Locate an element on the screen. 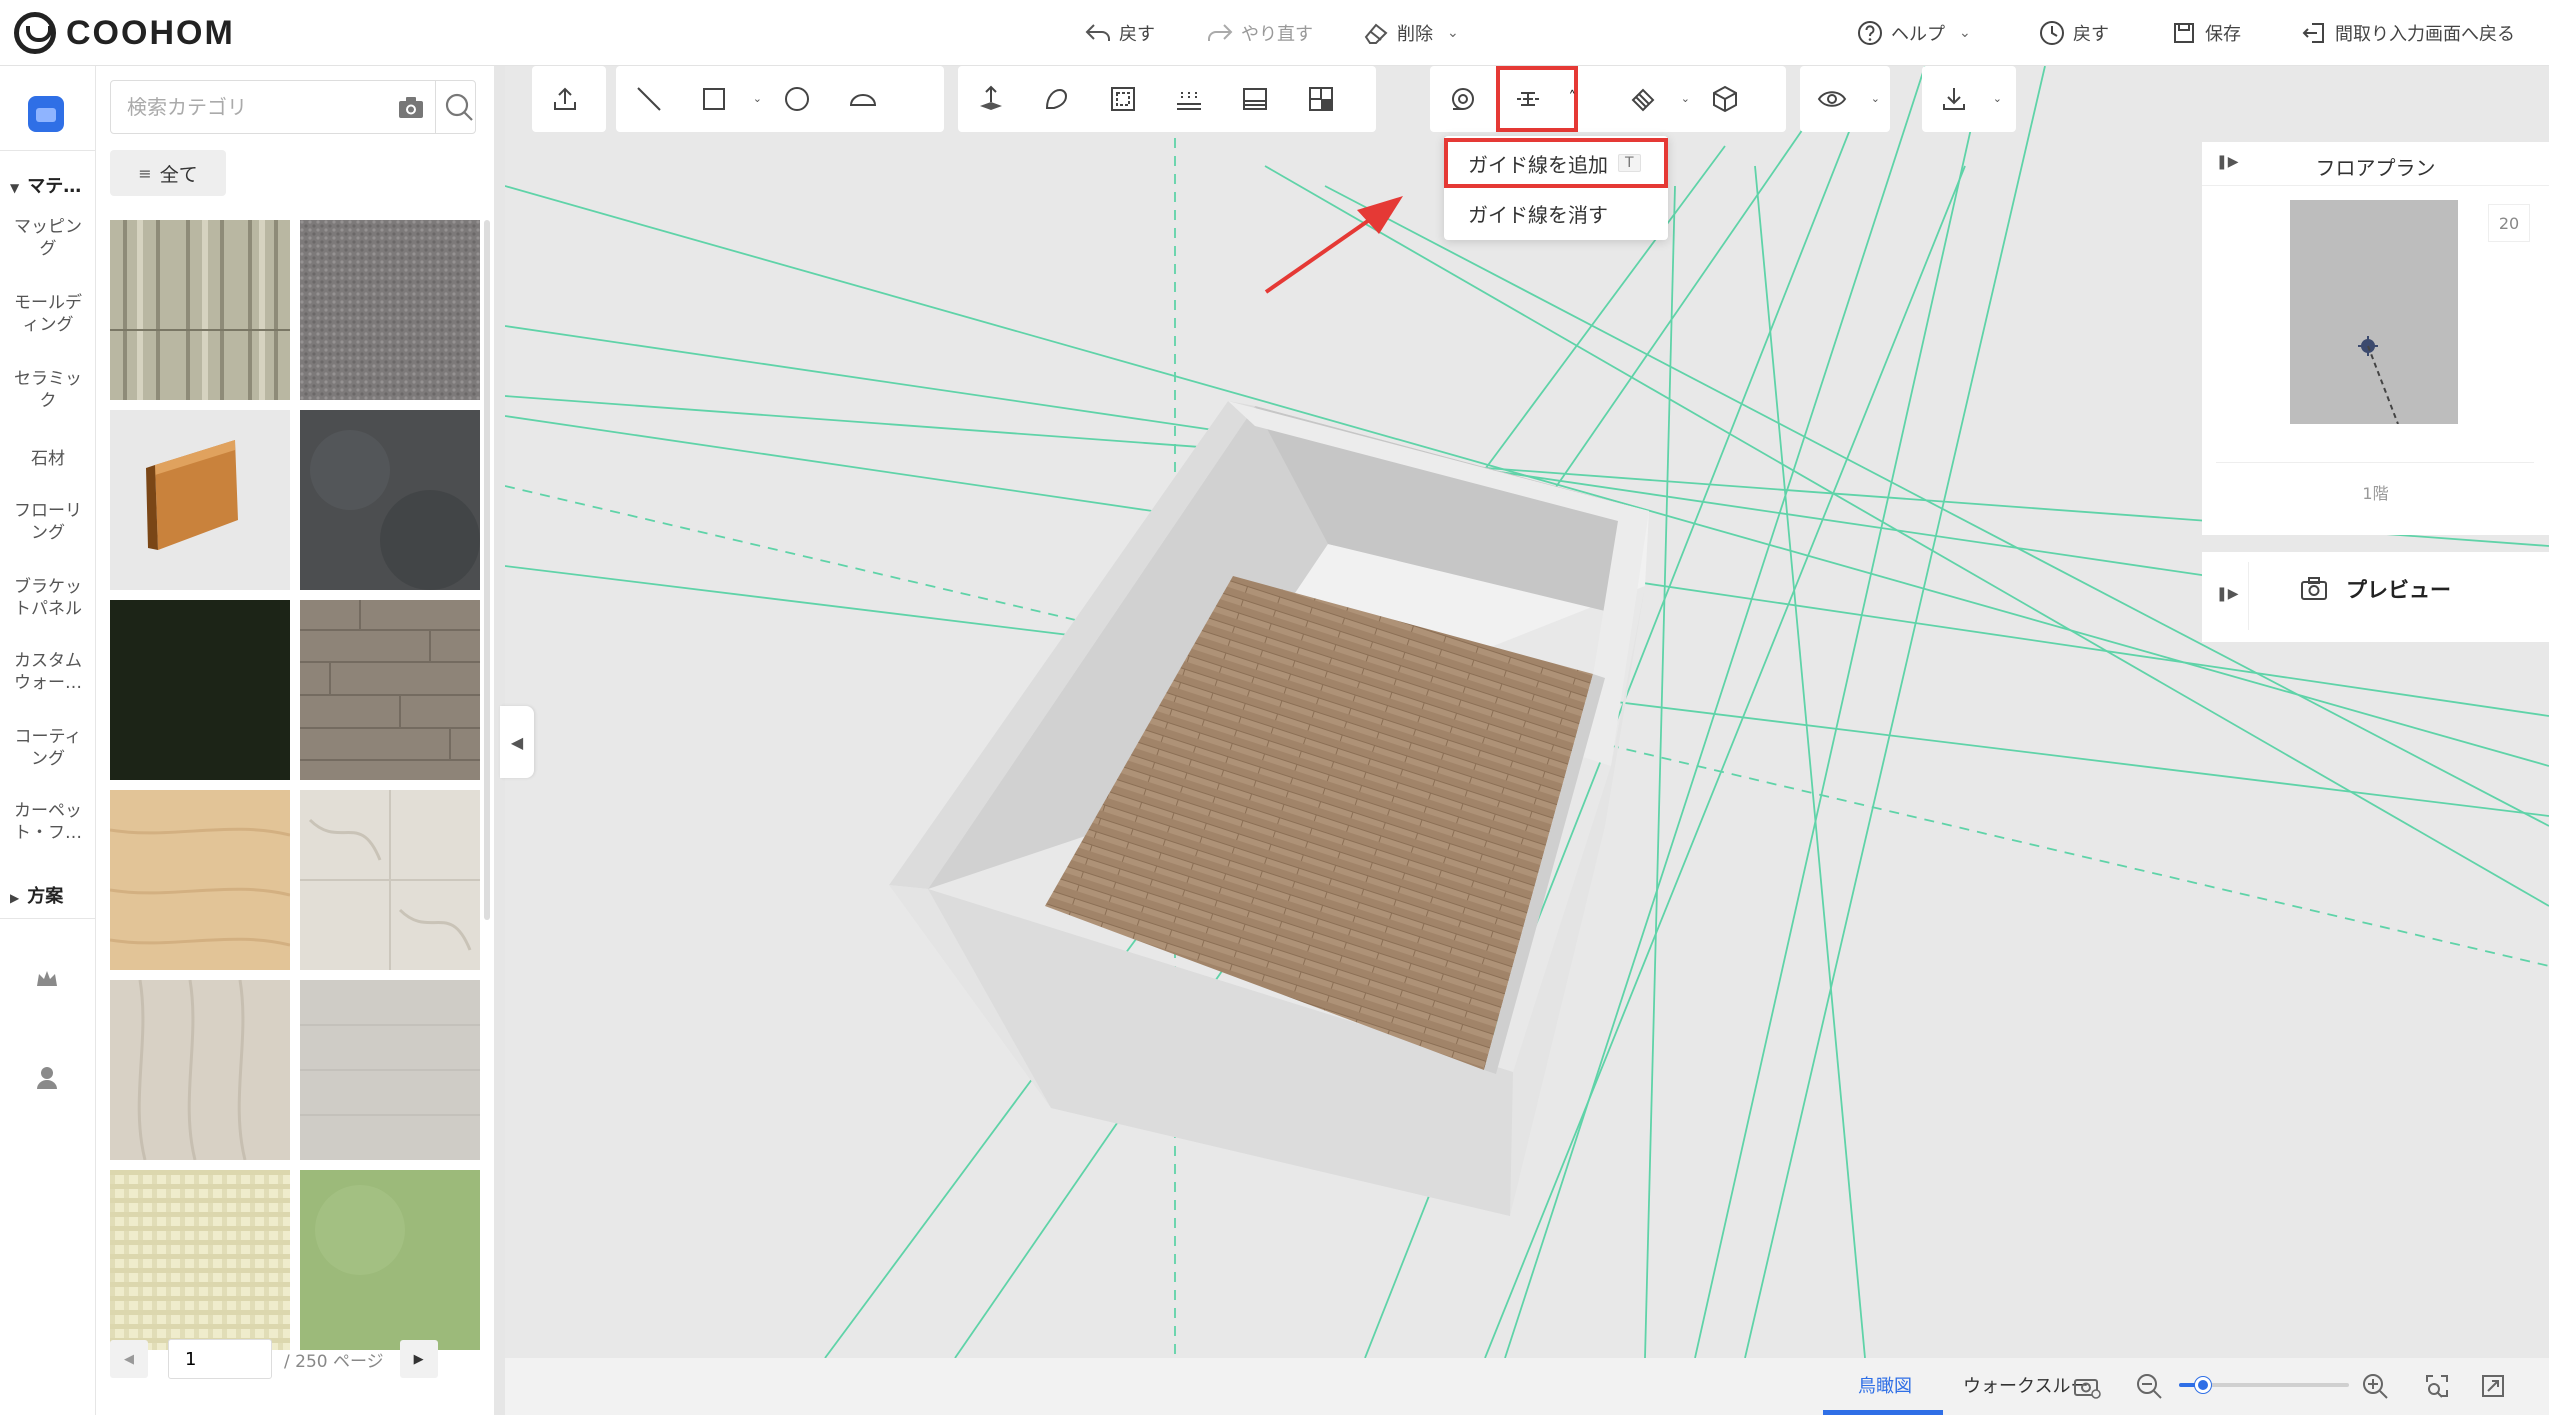  page-total: / 250 ページ is located at coordinates (334, 1361).